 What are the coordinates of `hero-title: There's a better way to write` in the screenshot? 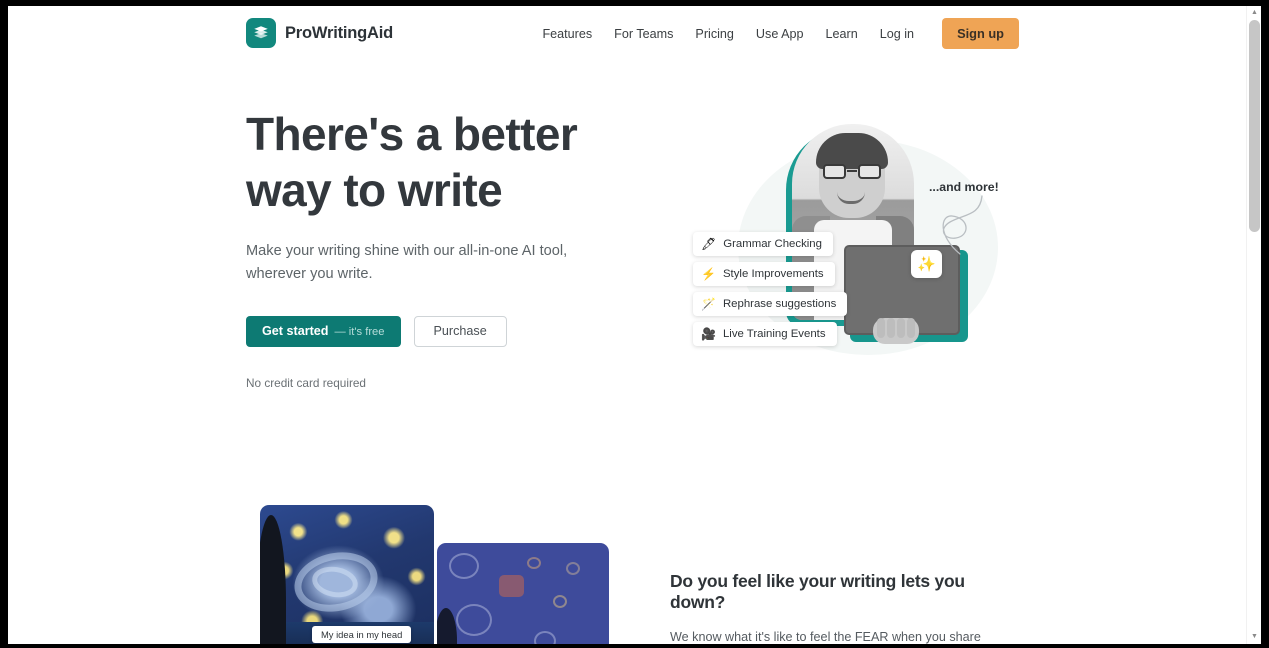 It's located at (412, 162).